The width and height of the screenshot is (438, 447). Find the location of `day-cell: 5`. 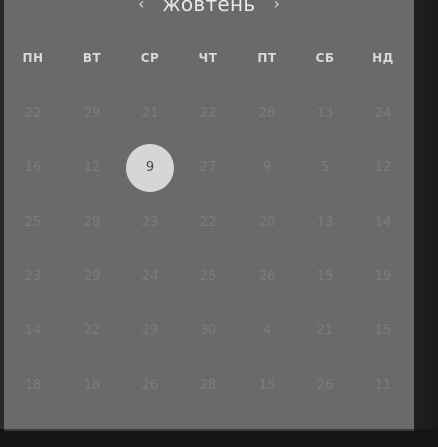

day-cell: 5 is located at coordinates (325, 168).